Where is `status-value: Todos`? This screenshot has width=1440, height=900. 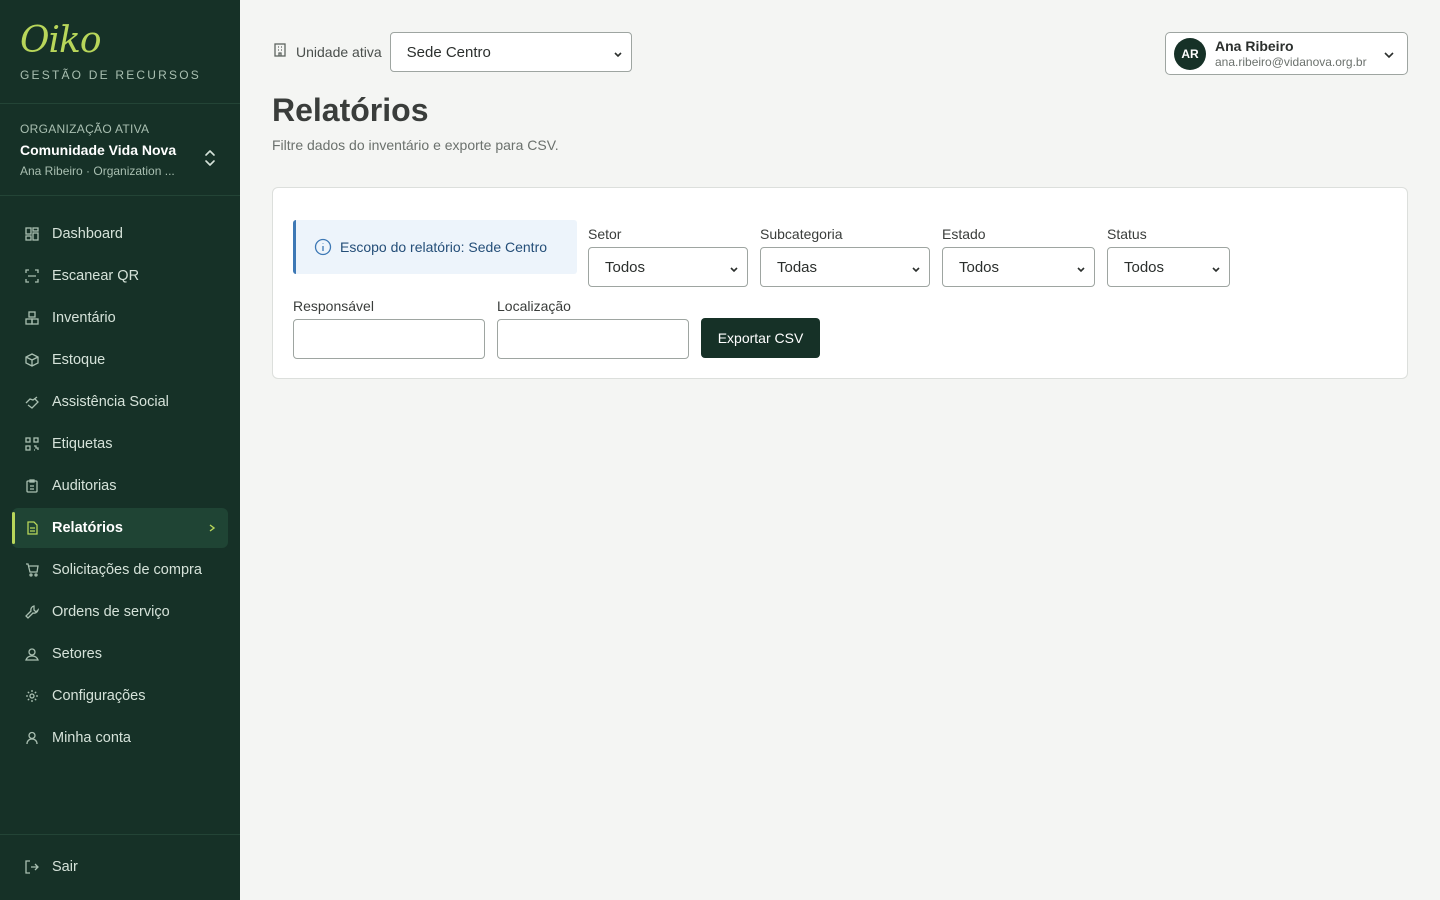 status-value: Todos is located at coordinates (1144, 267).